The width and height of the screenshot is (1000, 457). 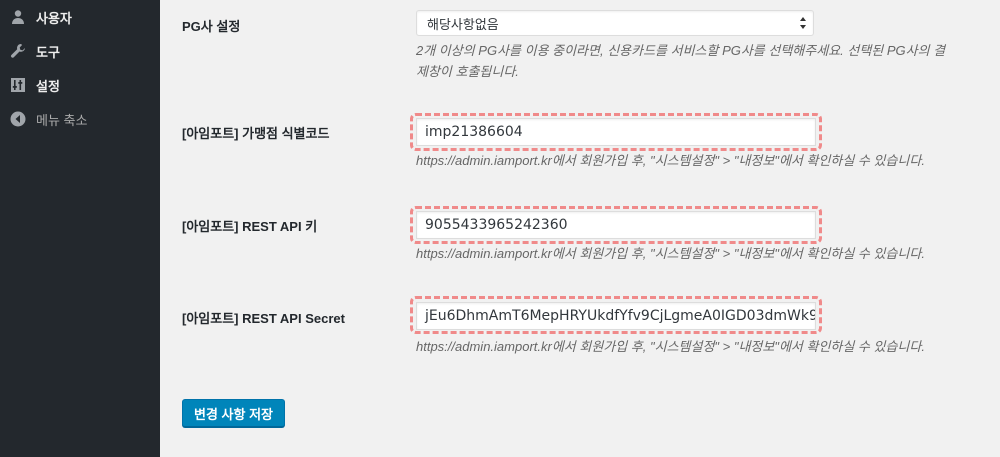 I want to click on sidebar-item-tools: 도구, so click(x=80, y=51).